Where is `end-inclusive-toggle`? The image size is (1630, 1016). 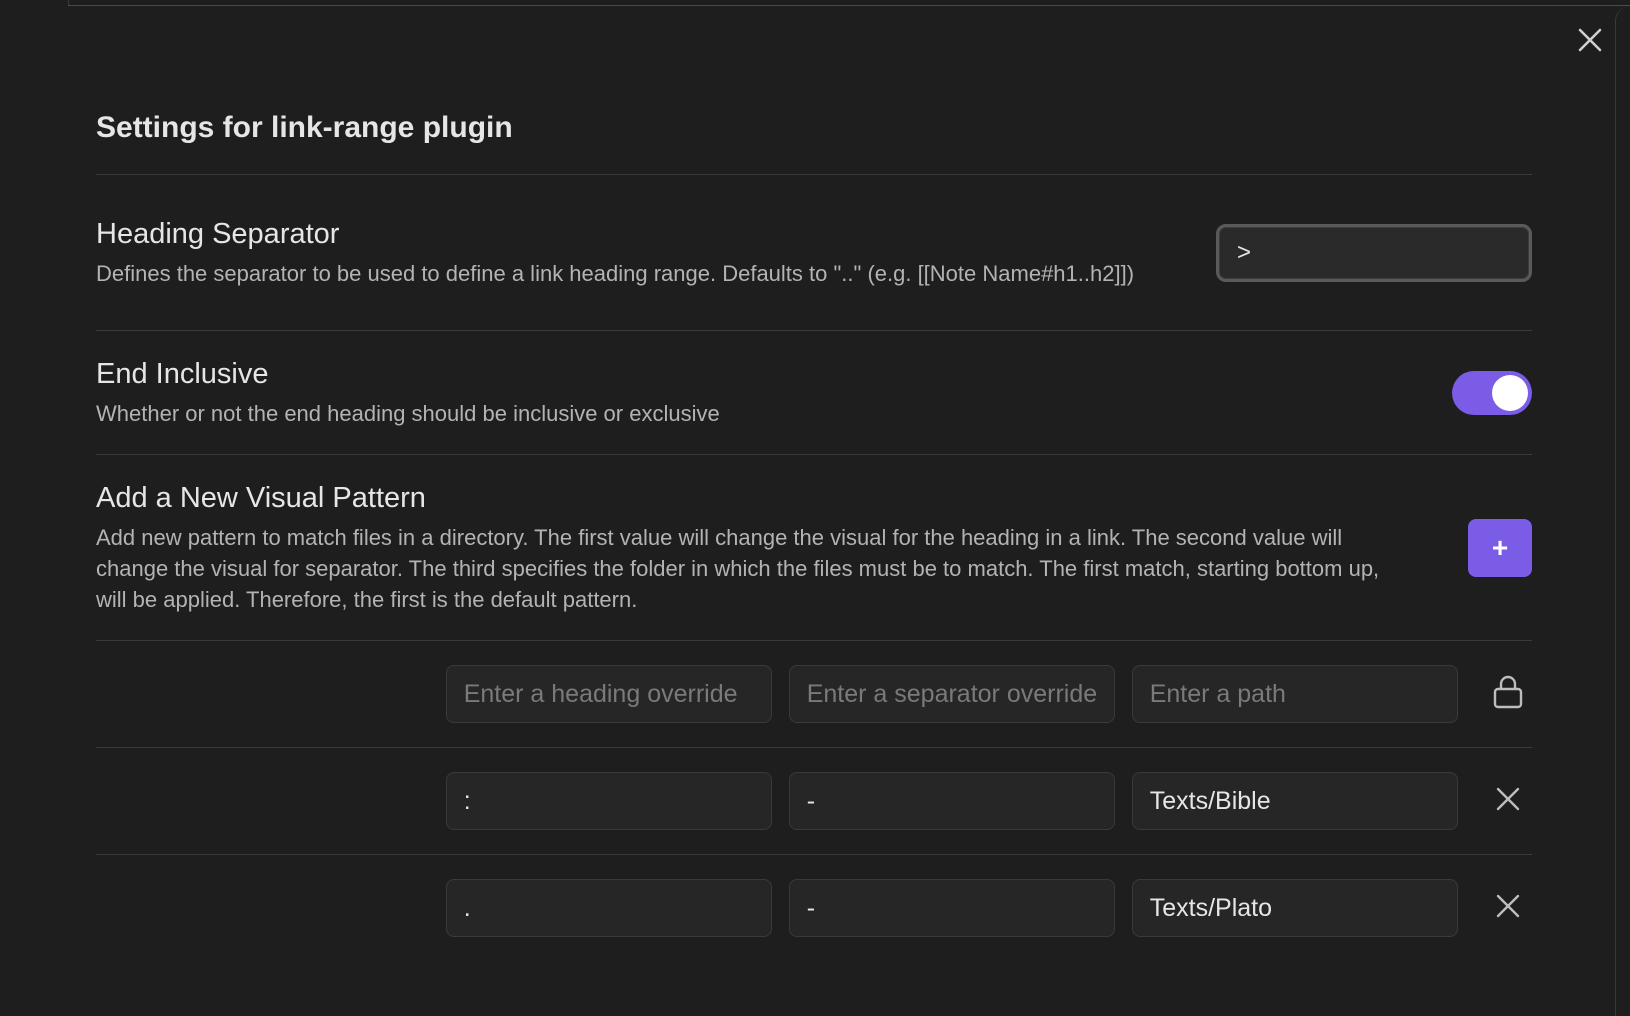
end-inclusive-toggle is located at coordinates (1492, 392).